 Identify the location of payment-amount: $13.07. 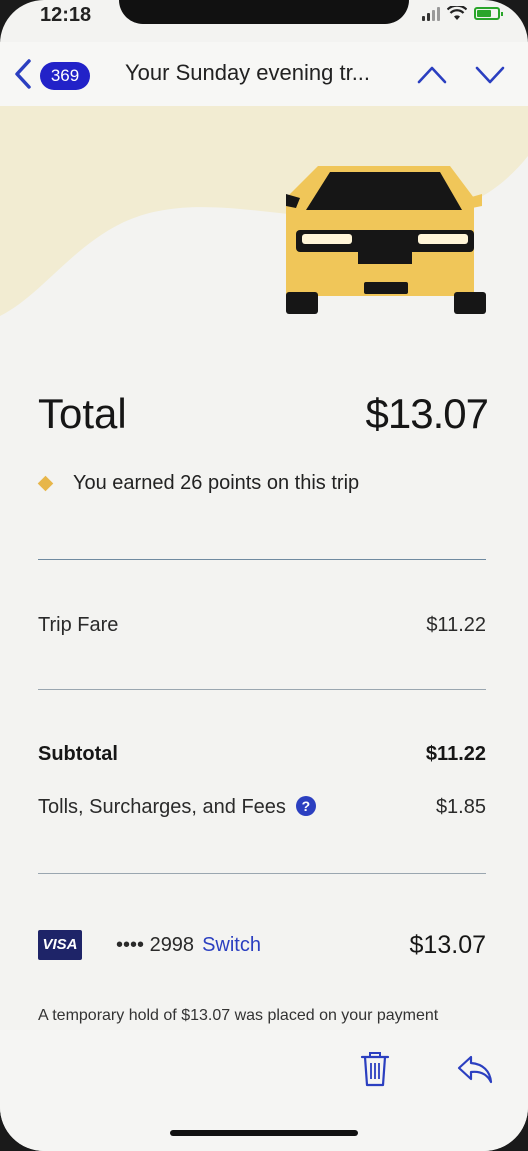
(447, 944).